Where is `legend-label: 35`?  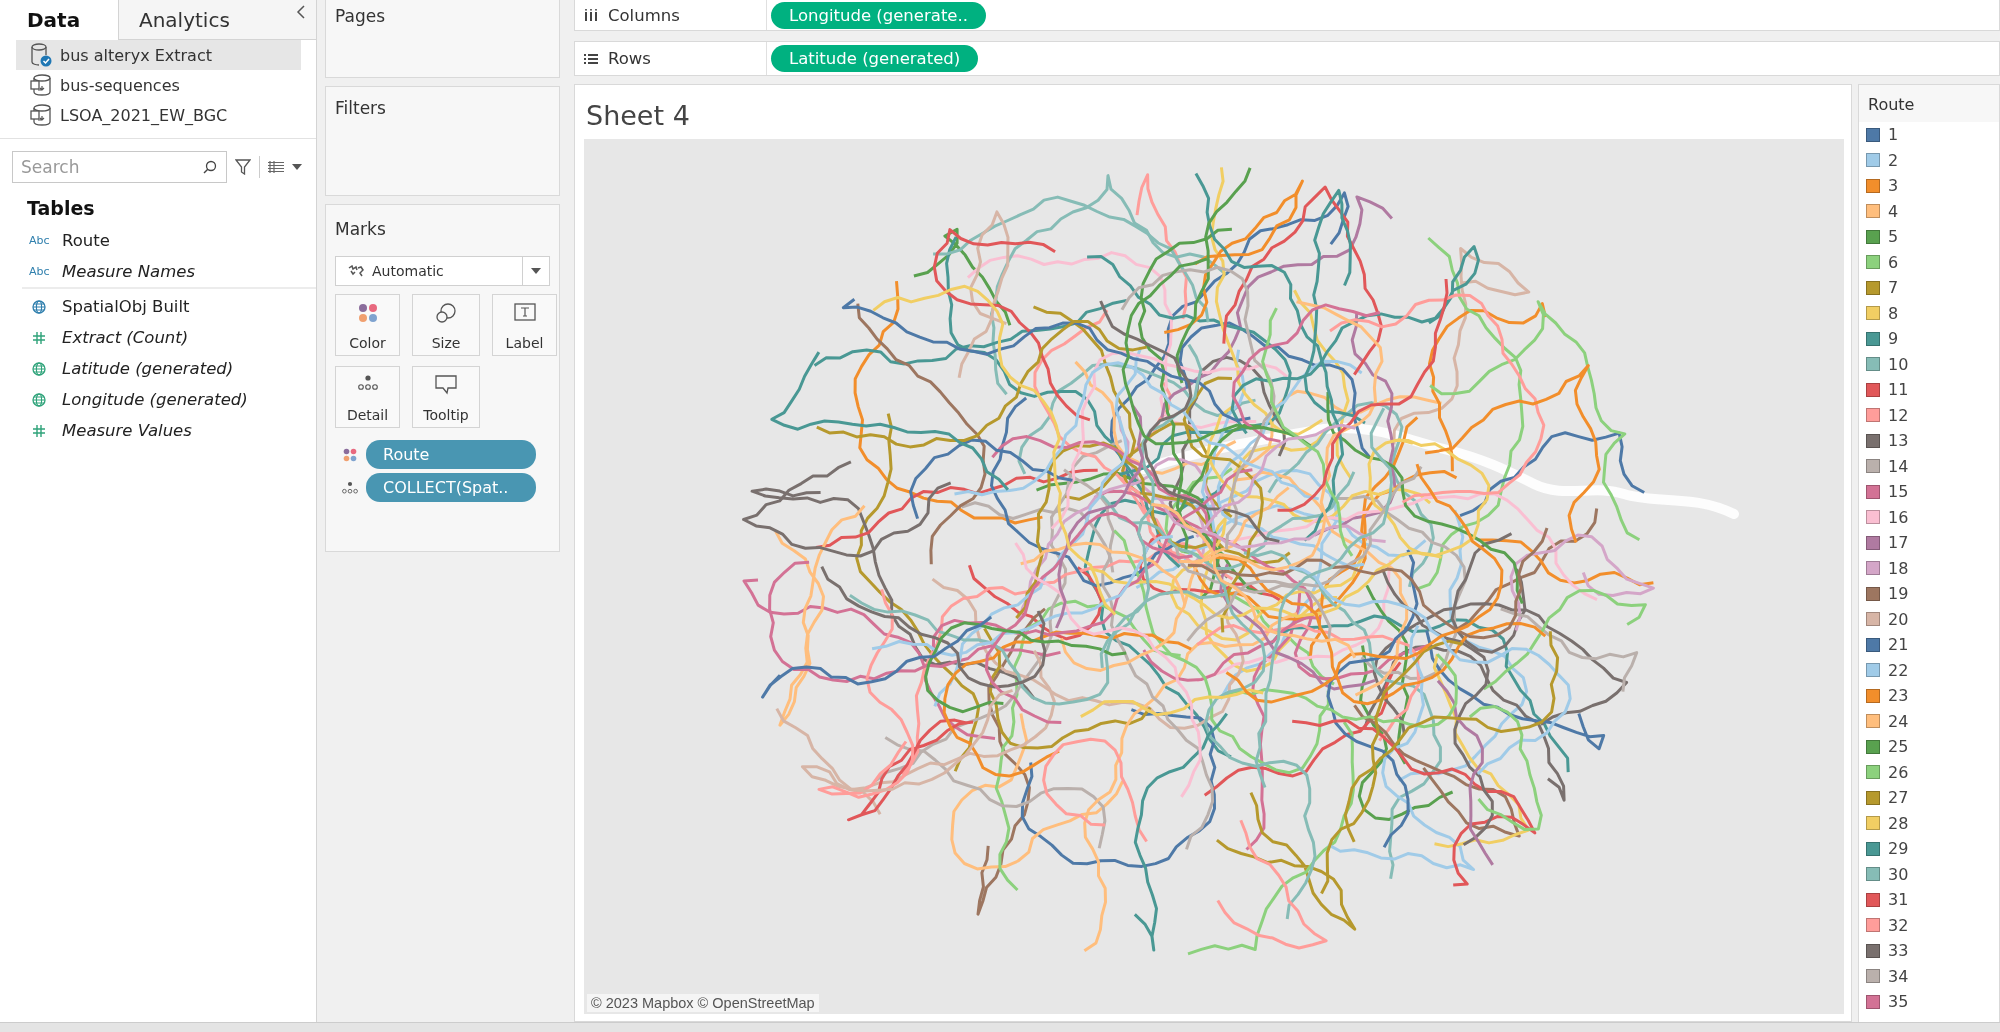
legend-label: 35 is located at coordinates (1898, 1002).